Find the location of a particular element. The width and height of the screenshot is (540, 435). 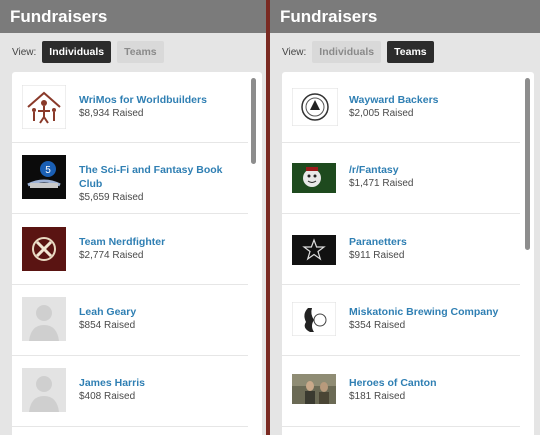

list-item: James Harris $408 Raised is located at coordinates (130, 391).